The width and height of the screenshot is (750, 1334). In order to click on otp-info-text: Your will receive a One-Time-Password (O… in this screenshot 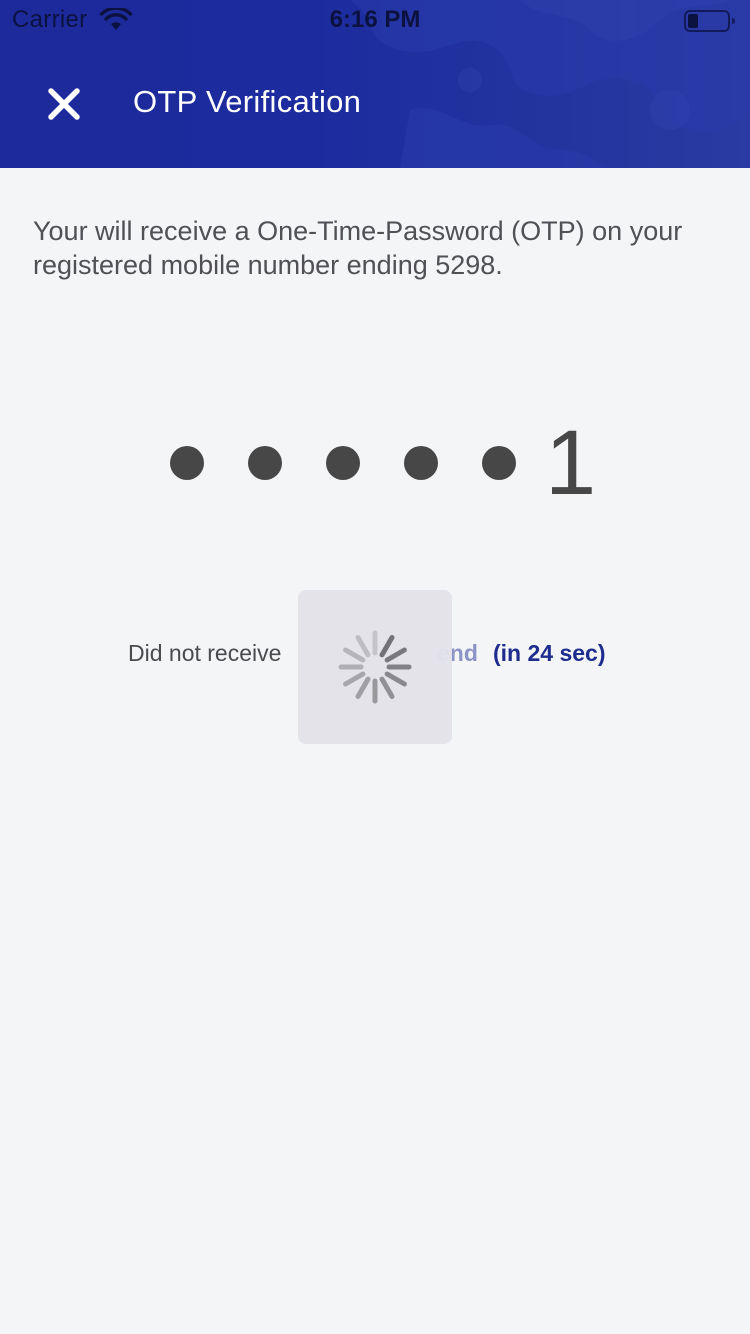, I will do `click(358, 248)`.